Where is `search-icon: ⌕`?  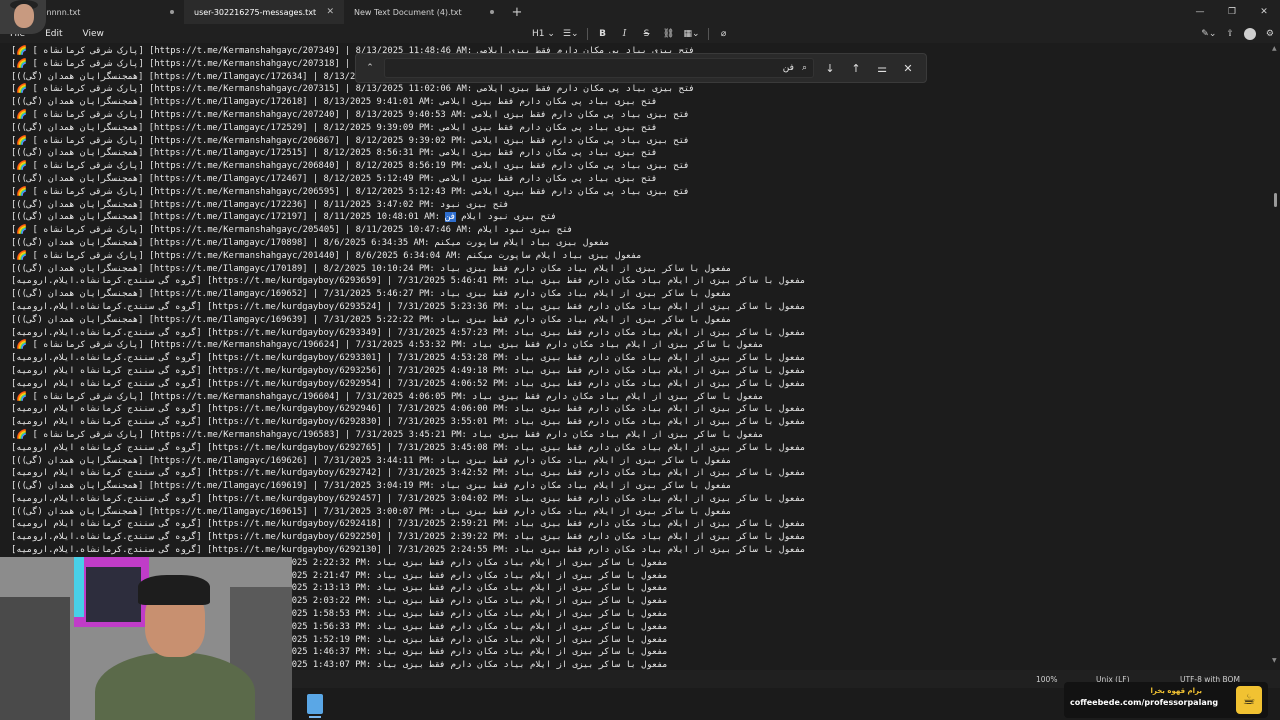 search-icon: ⌕ is located at coordinates (804, 68).